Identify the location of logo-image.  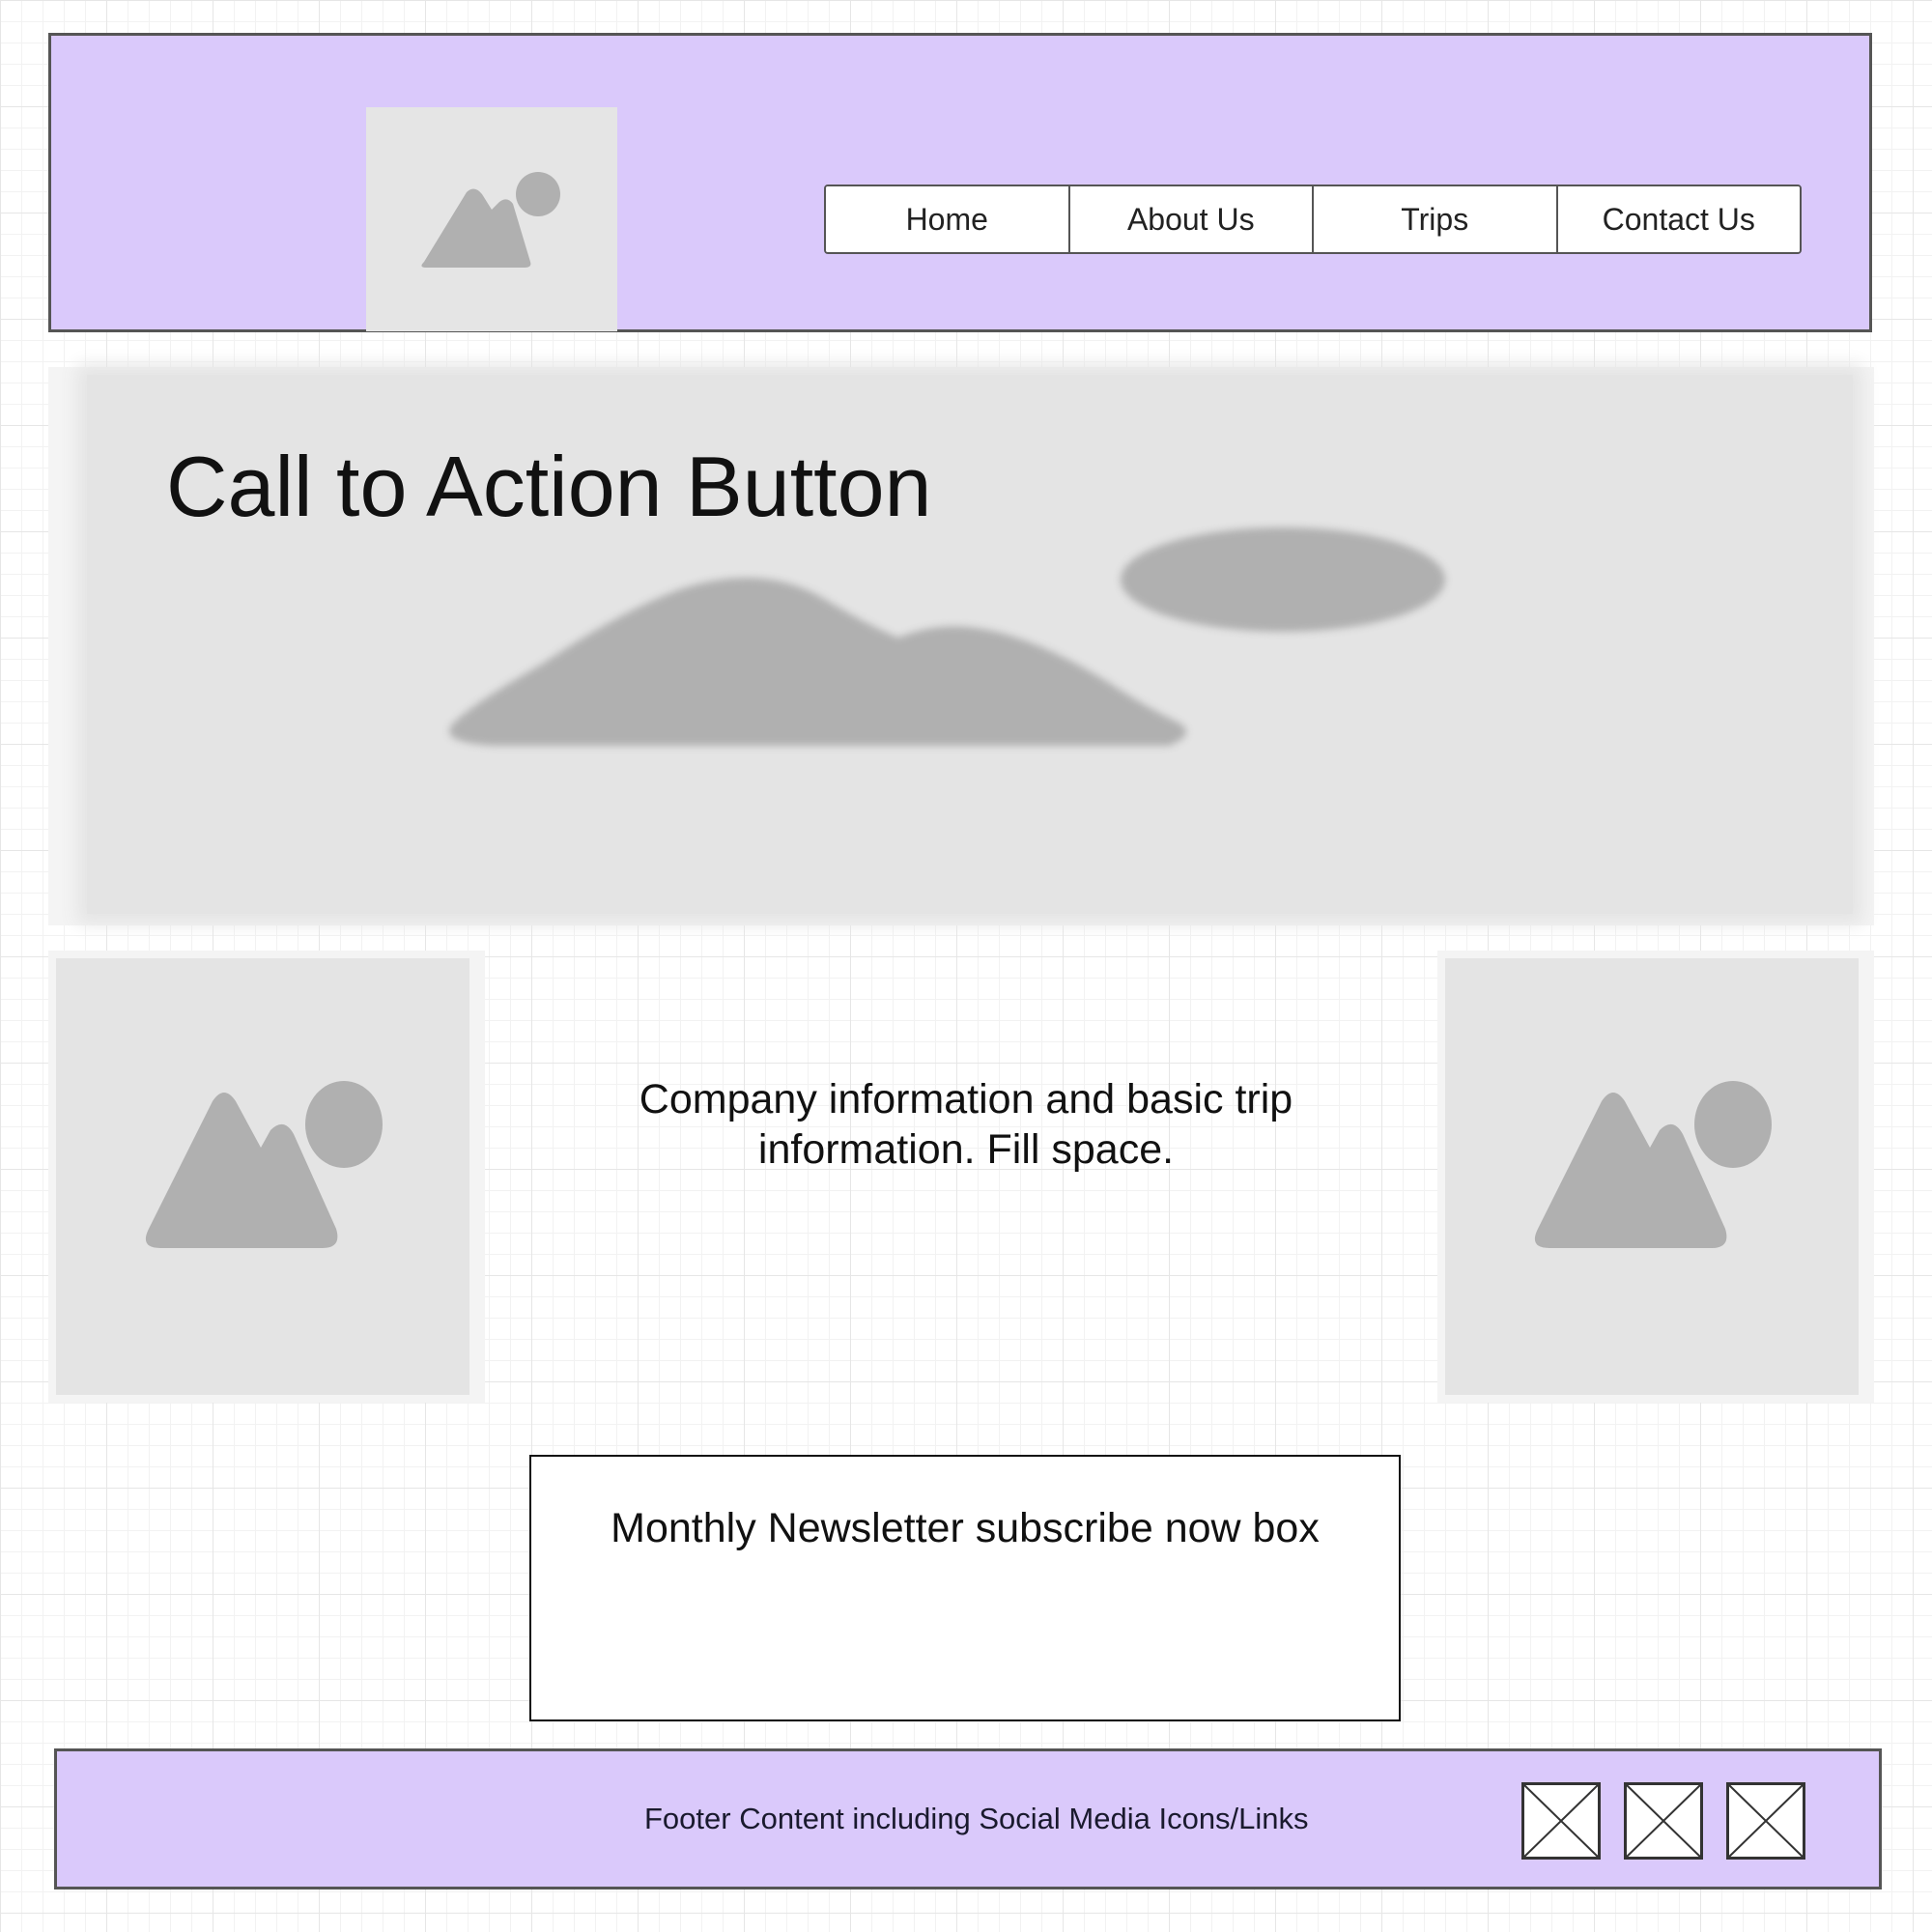
(491, 219).